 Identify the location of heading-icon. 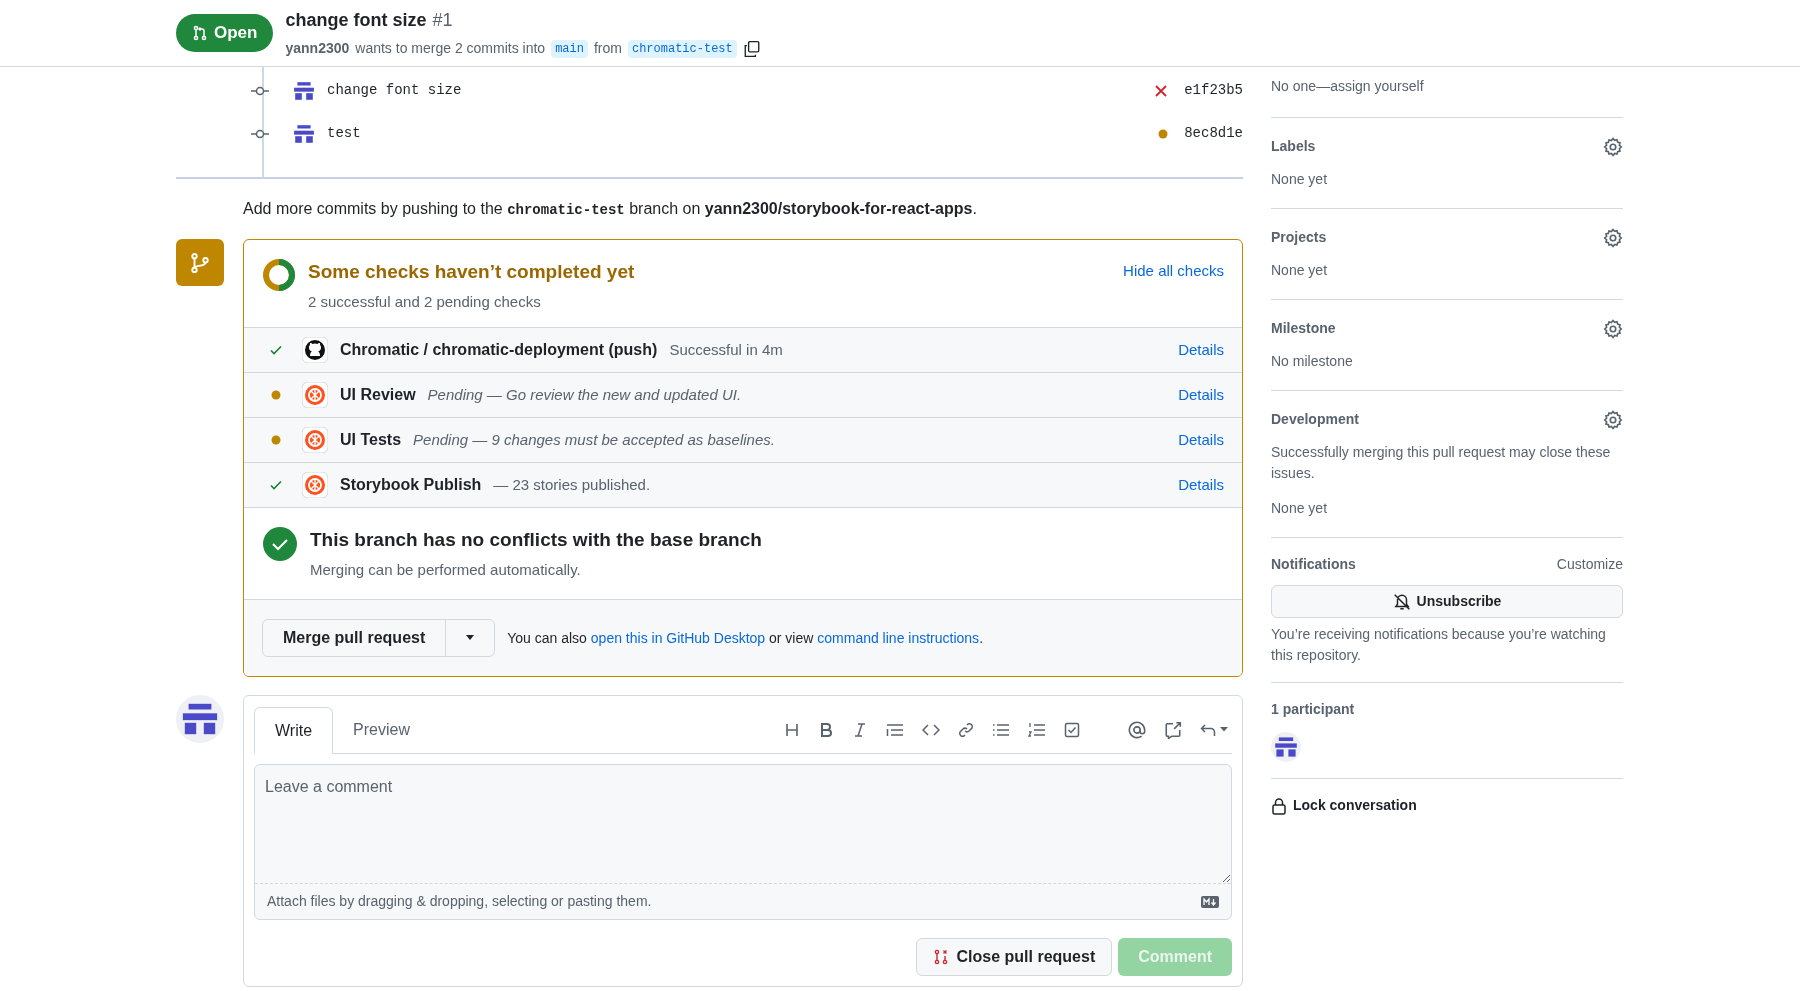
(792, 729).